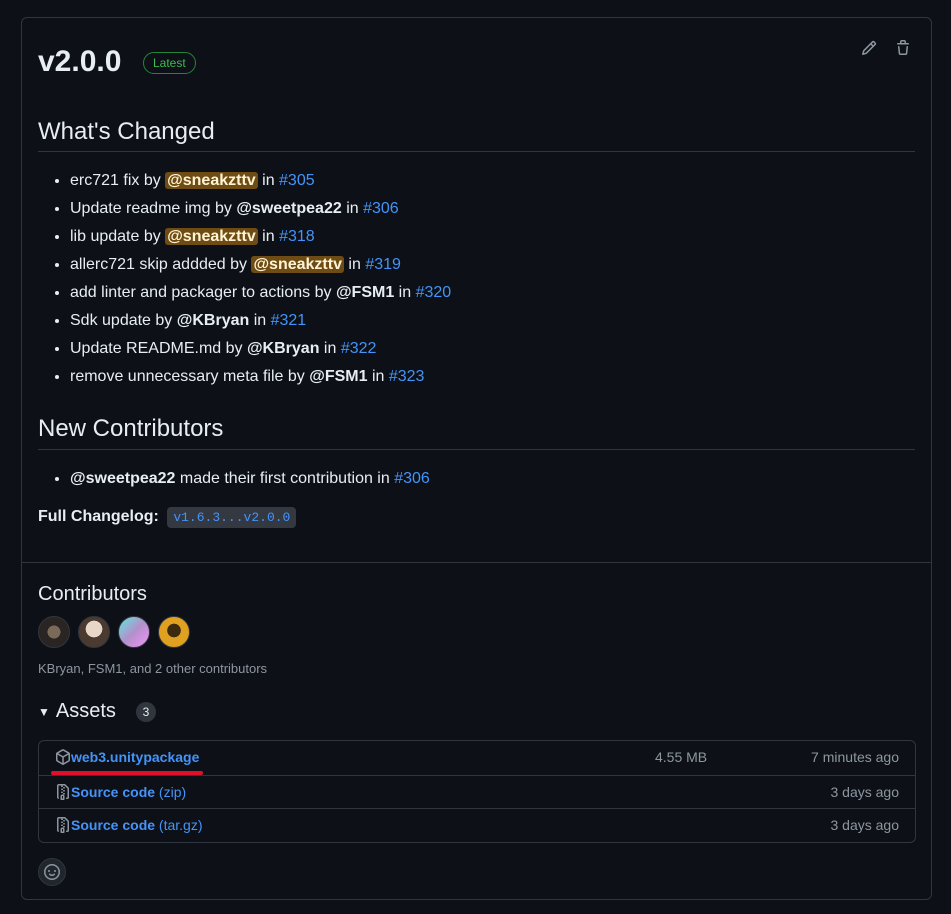 Image resolution: width=951 pixels, height=914 pixels. What do you see at coordinates (92, 594) in the screenshot?
I see `contributors-heading: Contributors` at bounding box center [92, 594].